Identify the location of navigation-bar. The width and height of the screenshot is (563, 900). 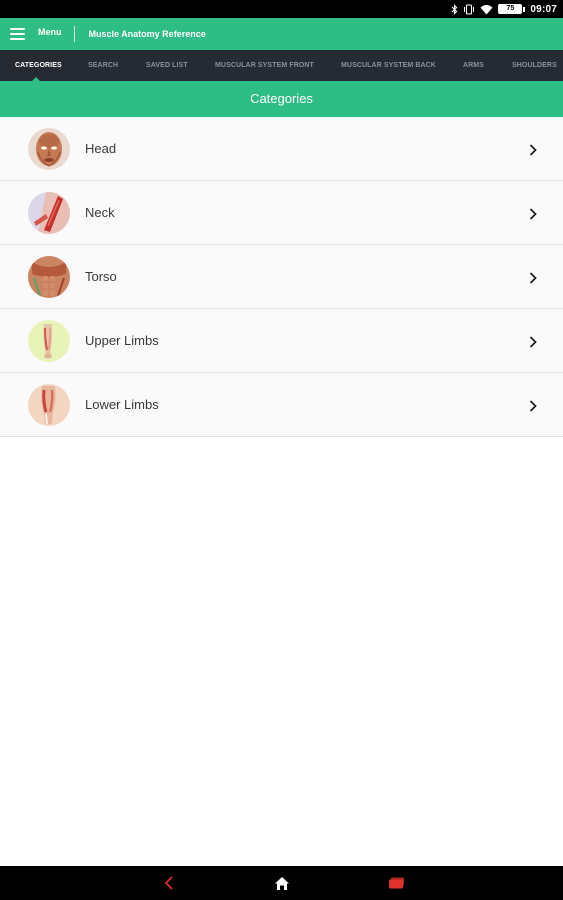
(281, 883).